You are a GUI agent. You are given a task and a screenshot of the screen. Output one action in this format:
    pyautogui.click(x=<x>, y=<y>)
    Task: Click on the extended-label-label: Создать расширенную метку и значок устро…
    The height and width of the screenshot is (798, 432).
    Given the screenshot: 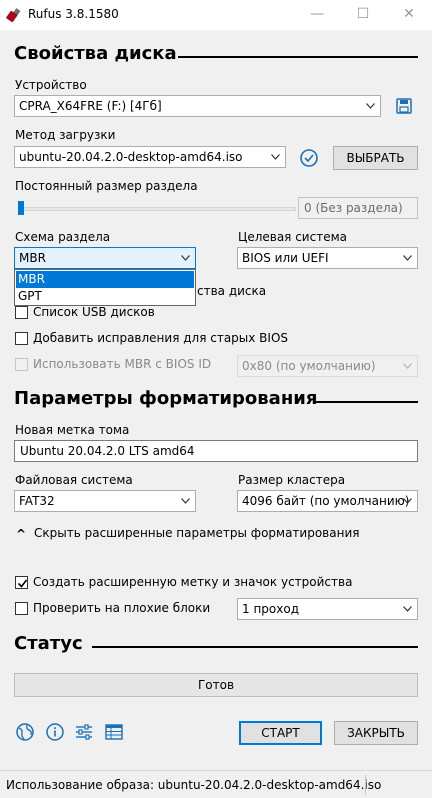 What is the action you would take?
    pyautogui.click(x=193, y=582)
    